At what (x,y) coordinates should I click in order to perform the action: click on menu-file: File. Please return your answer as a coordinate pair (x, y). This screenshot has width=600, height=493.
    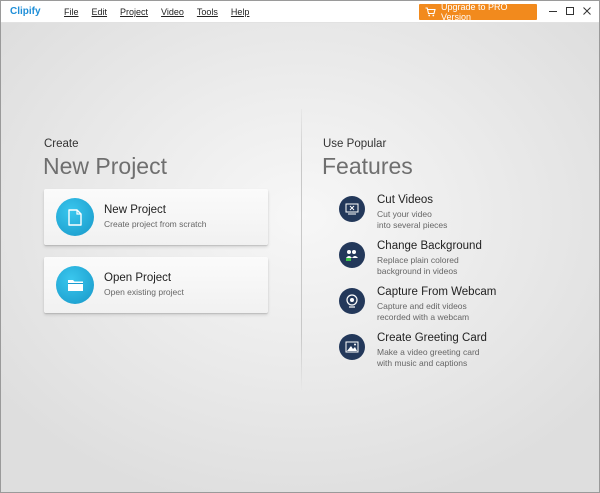
    Looking at the image, I should click on (71, 12).